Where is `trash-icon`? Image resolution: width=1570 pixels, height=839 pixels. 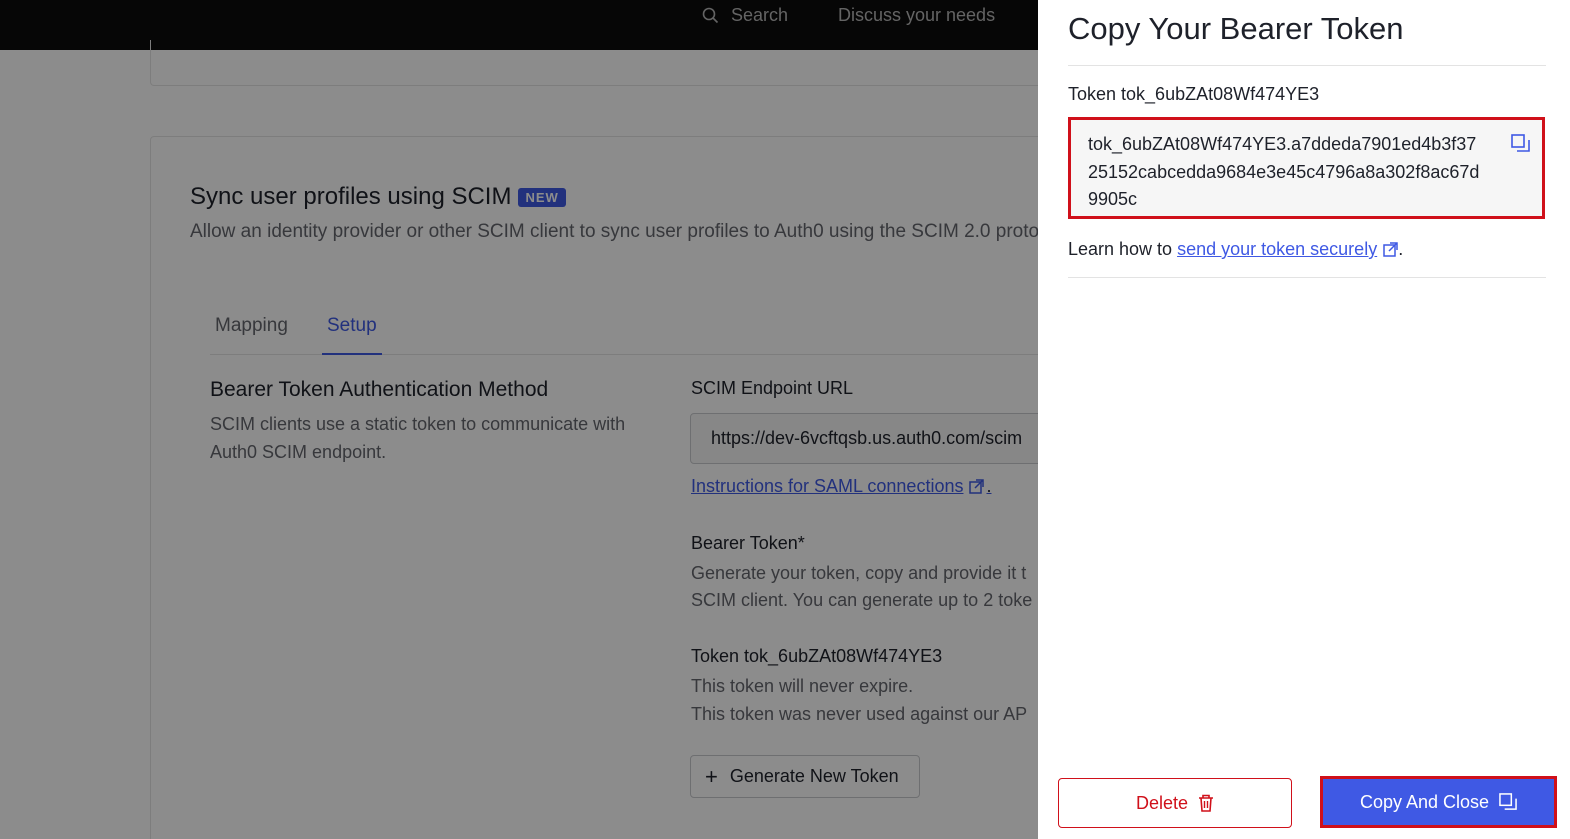
trash-icon is located at coordinates (1206, 803).